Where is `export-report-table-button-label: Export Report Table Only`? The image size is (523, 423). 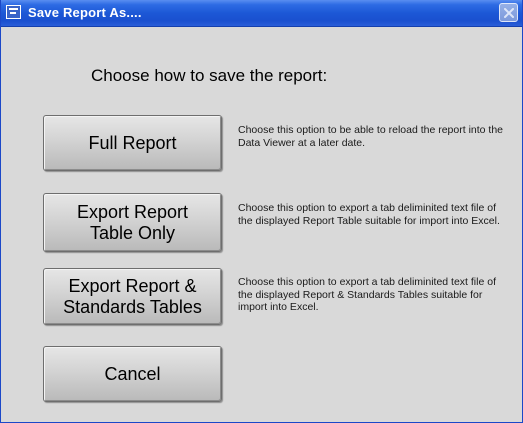 export-report-table-button-label: Export Report Table Only is located at coordinates (132, 222).